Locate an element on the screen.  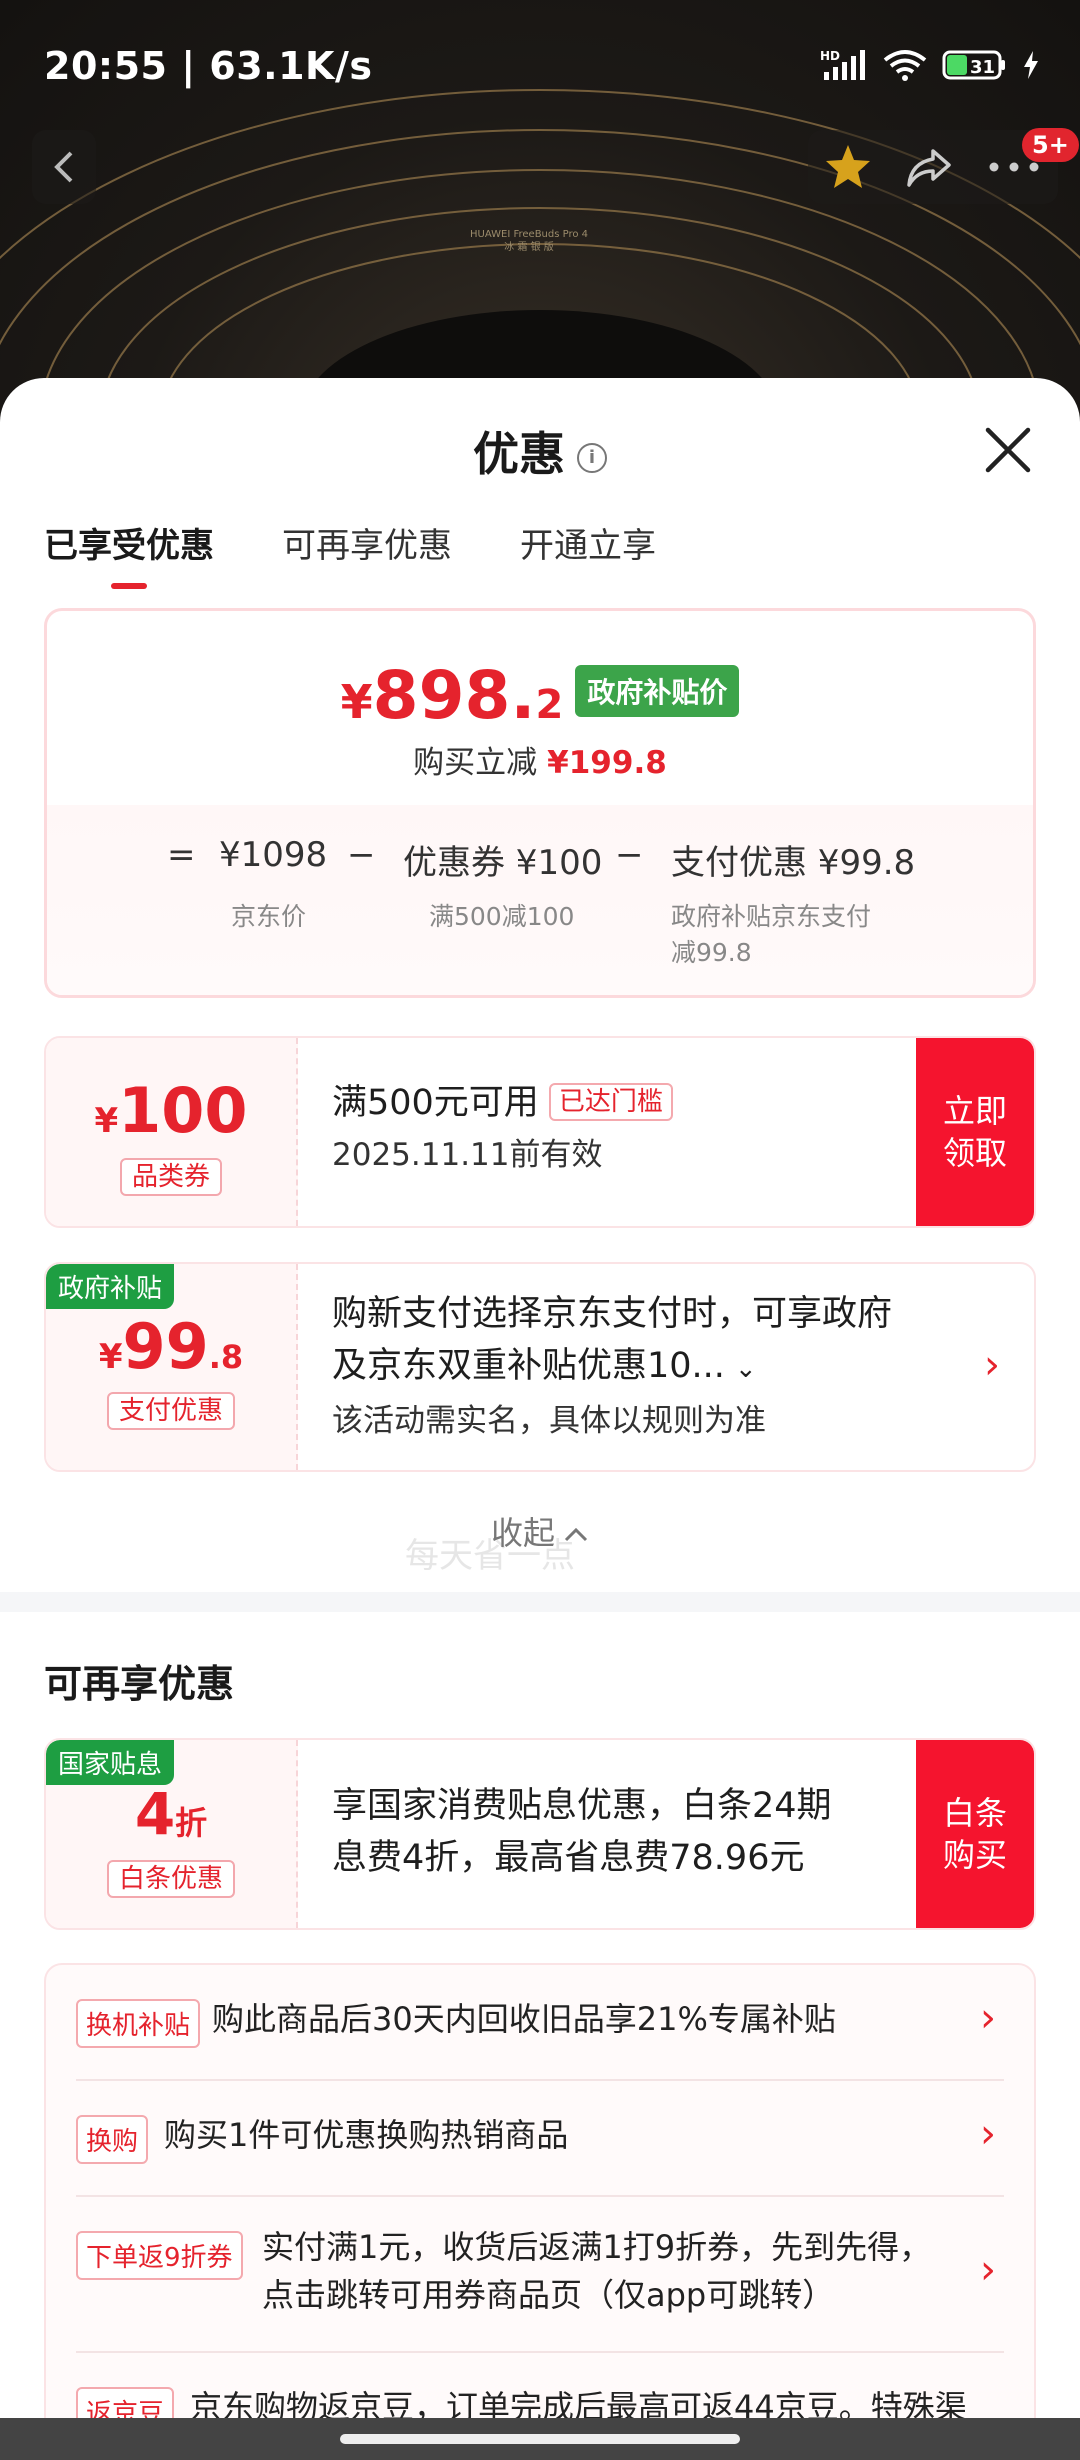
offer-tag: 下单返9折券 is located at coordinates (159, 2255).